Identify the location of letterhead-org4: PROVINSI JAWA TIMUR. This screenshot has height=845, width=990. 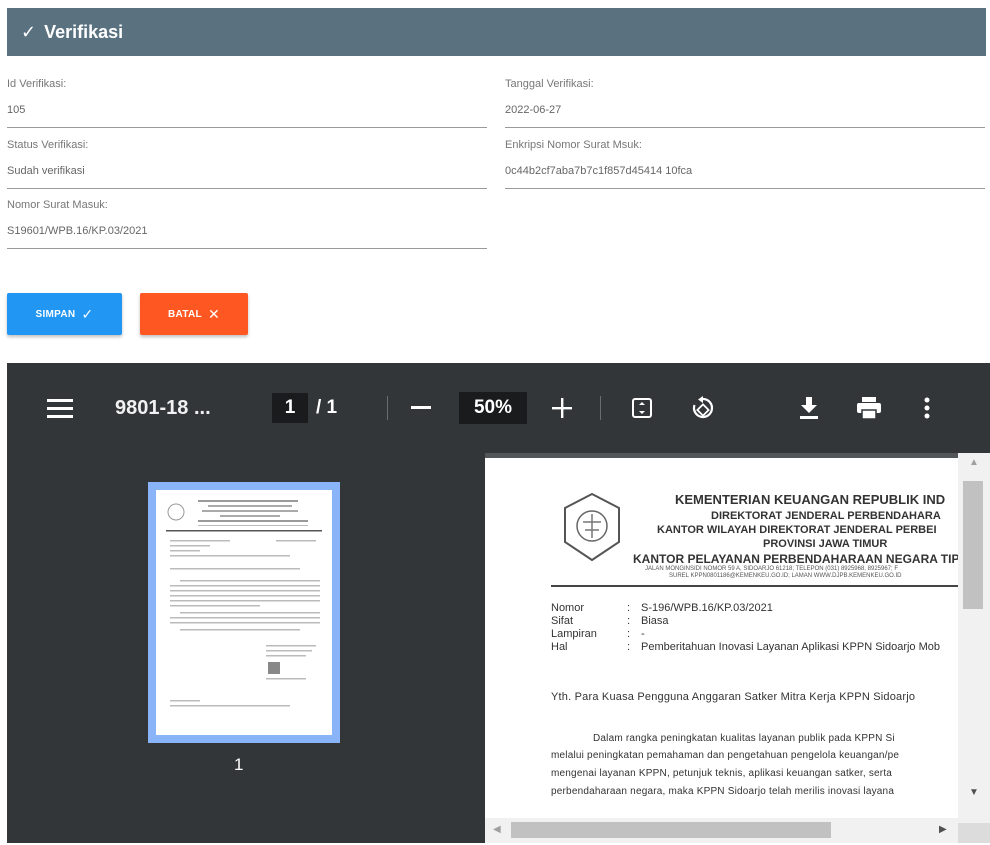
(825, 544).